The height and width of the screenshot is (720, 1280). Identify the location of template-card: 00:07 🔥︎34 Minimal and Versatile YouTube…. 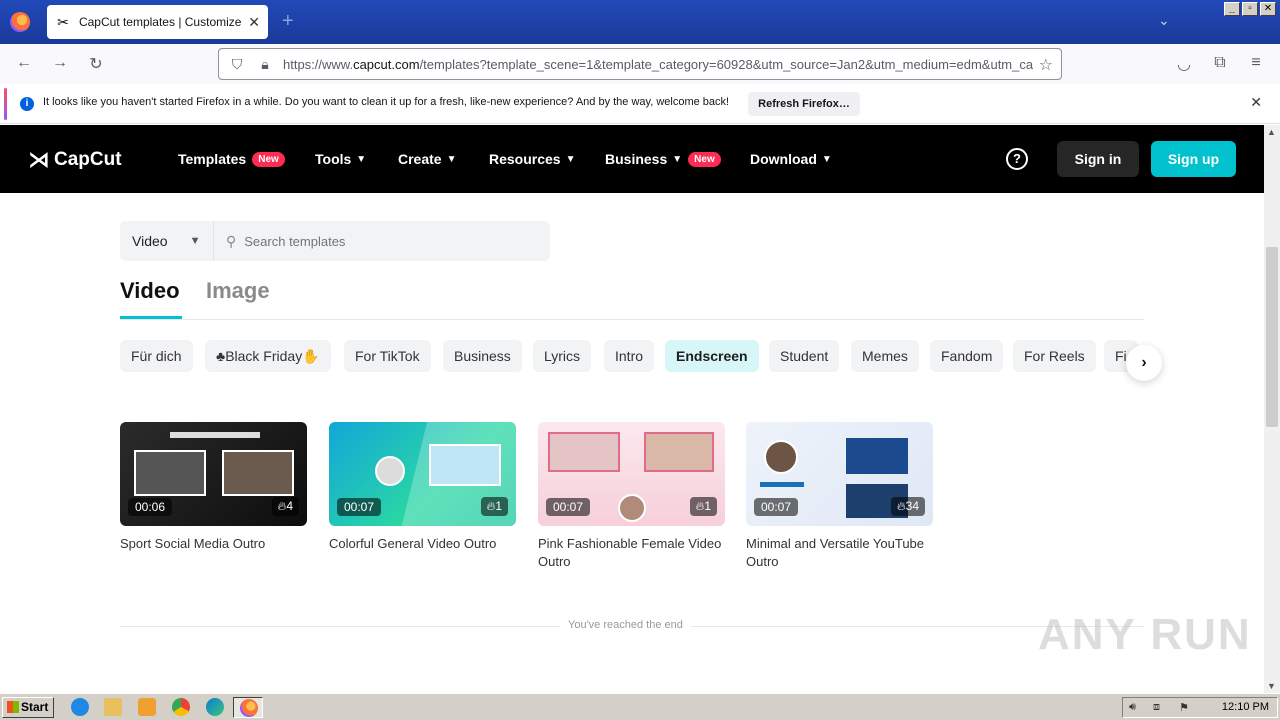
(839, 496).